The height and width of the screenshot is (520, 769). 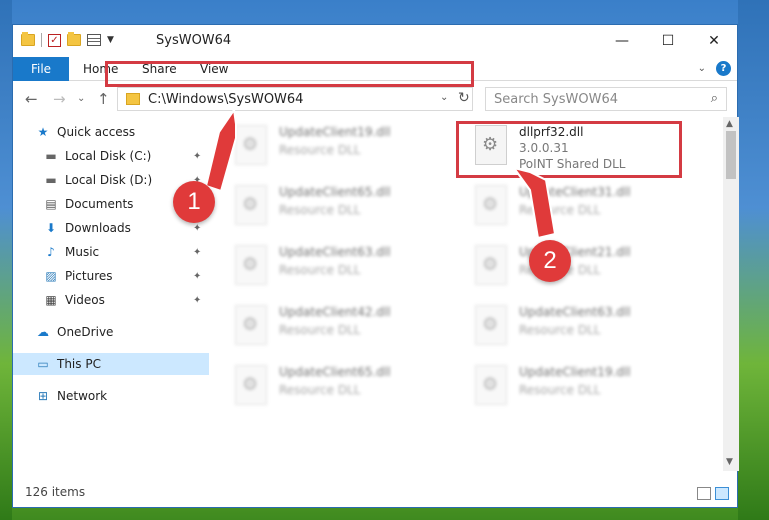 What do you see at coordinates (133, 99) in the screenshot?
I see `folder-icon` at bounding box center [133, 99].